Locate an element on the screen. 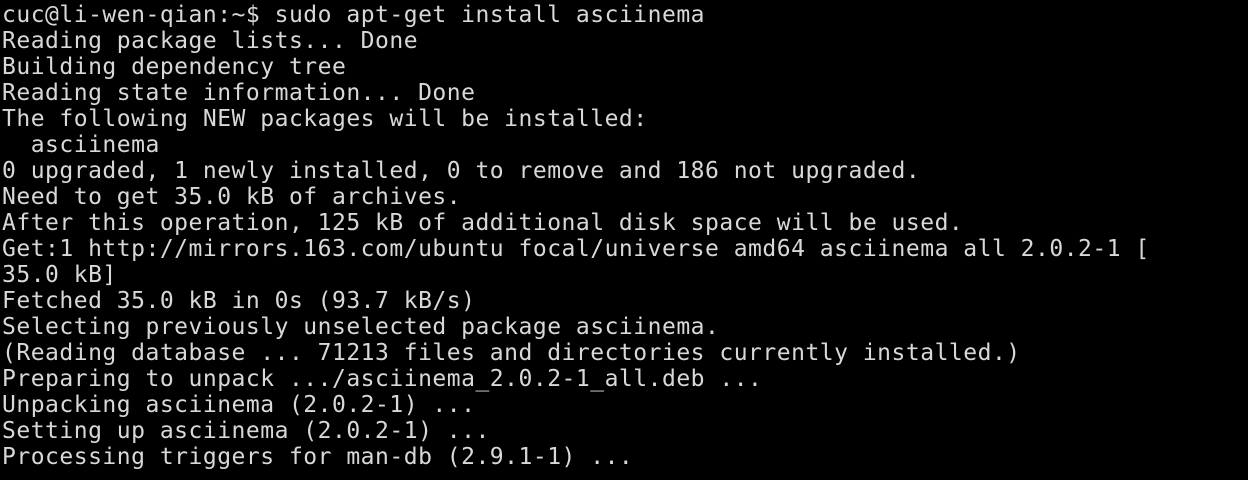  output-line: Fetched 35.0 kB in 0s (93.7 kB/s) is located at coordinates (239, 301).